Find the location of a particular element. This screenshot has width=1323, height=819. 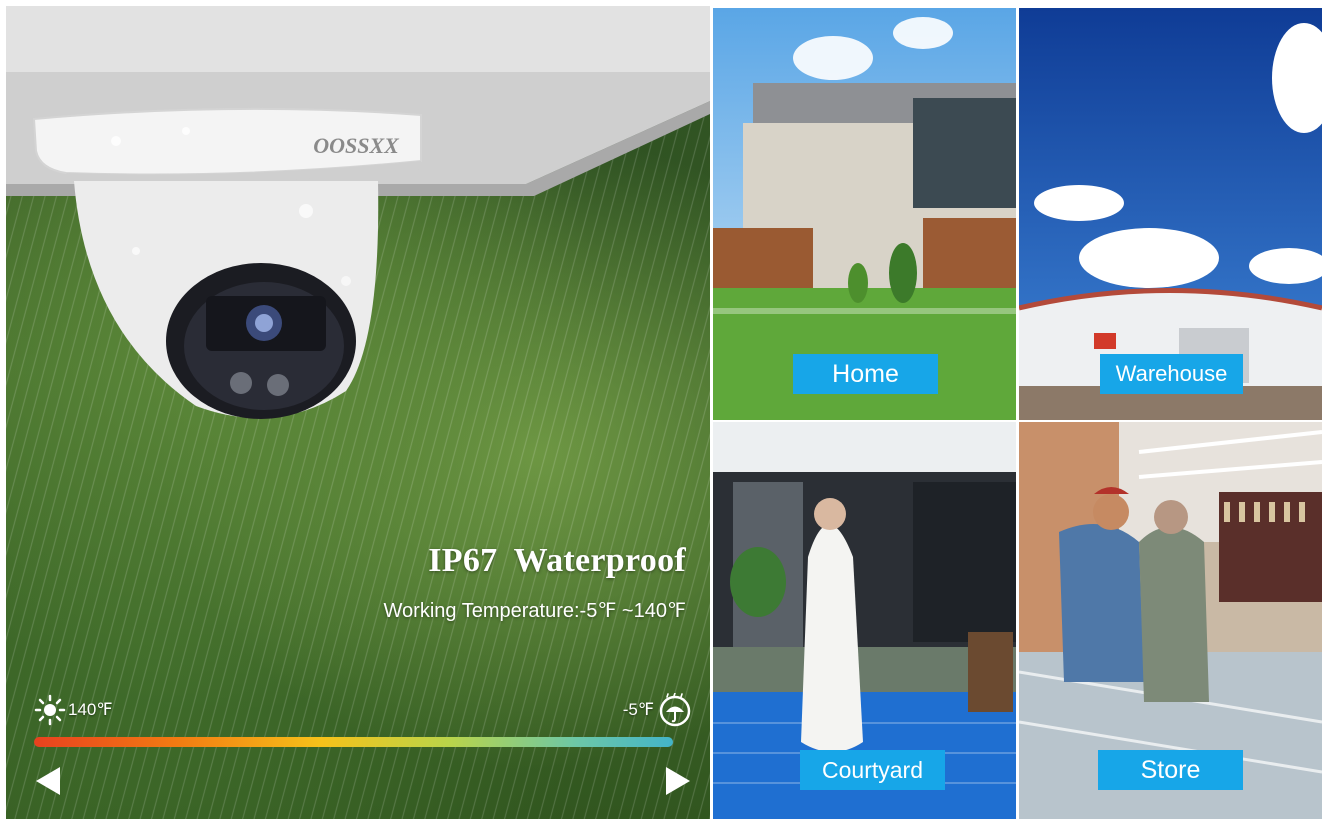

sun-icon is located at coordinates (50, 710).